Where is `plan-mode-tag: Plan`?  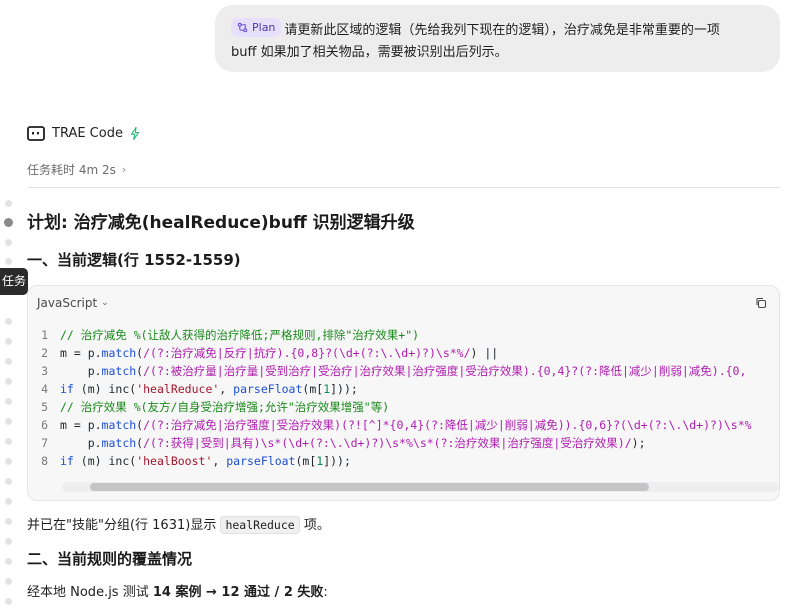 plan-mode-tag: Plan is located at coordinates (256, 27).